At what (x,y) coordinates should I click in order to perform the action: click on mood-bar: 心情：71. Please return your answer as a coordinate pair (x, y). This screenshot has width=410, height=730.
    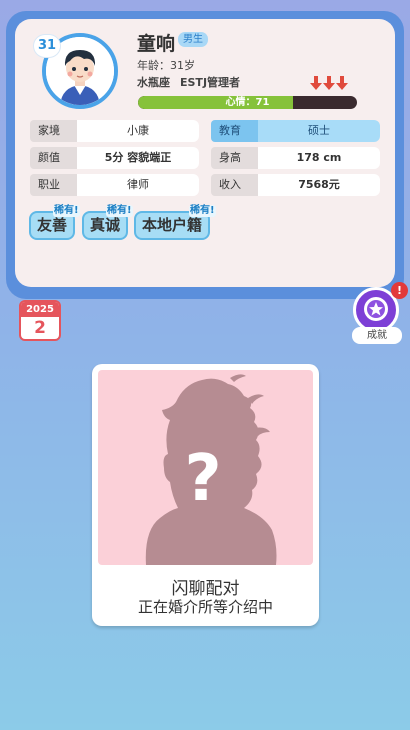
    Looking at the image, I should click on (247, 102).